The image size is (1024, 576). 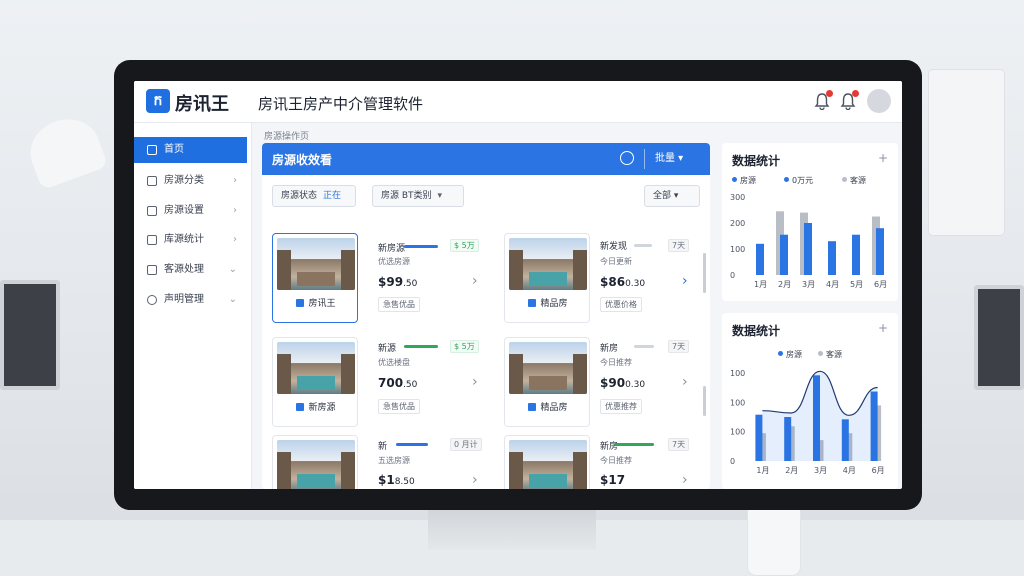 I want to click on notification-bell-icon, so click(x=823, y=100).